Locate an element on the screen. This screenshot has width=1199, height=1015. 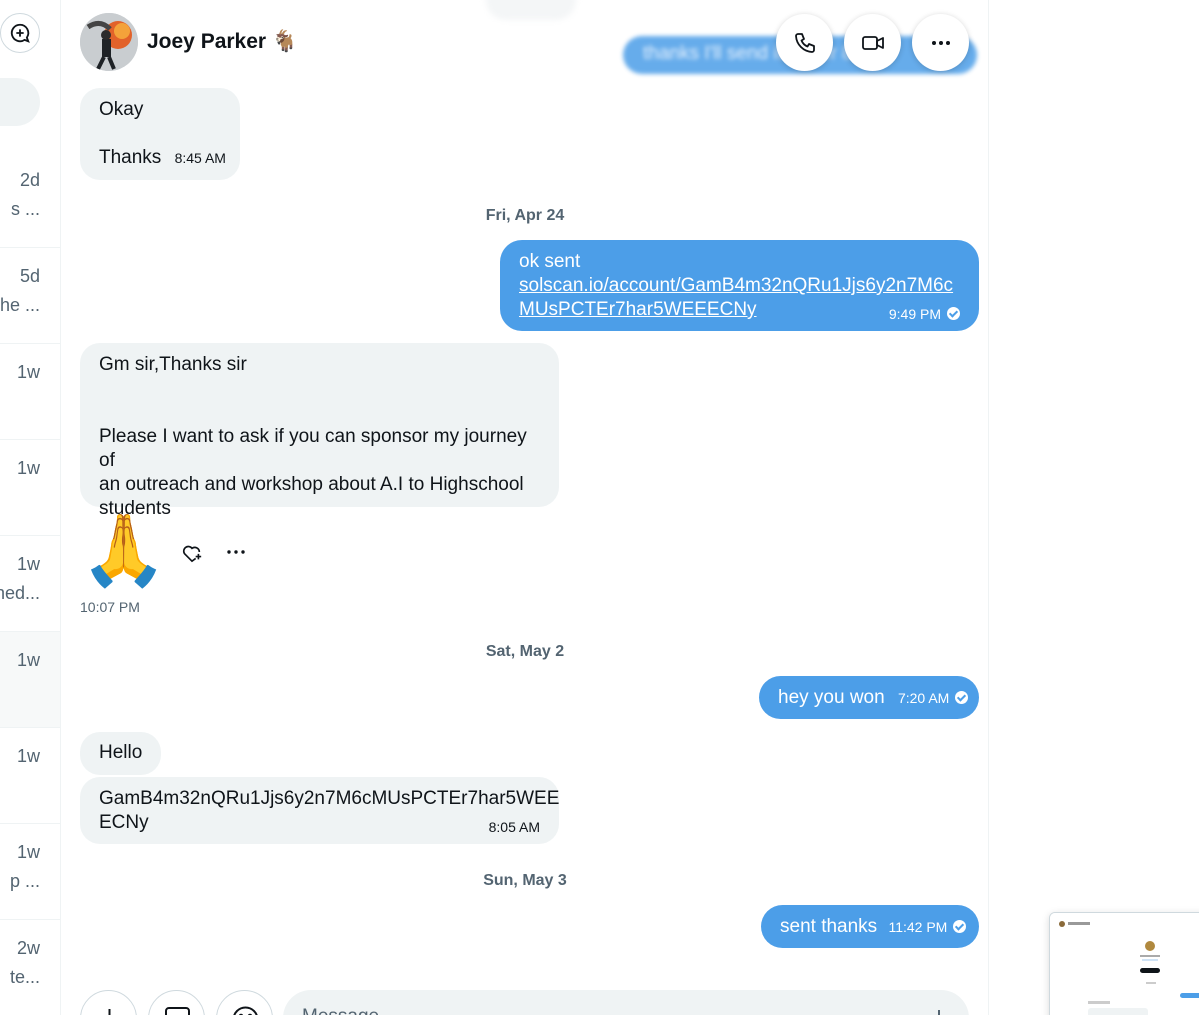
date-separator: Sat, May 2 is located at coordinates (525, 651).